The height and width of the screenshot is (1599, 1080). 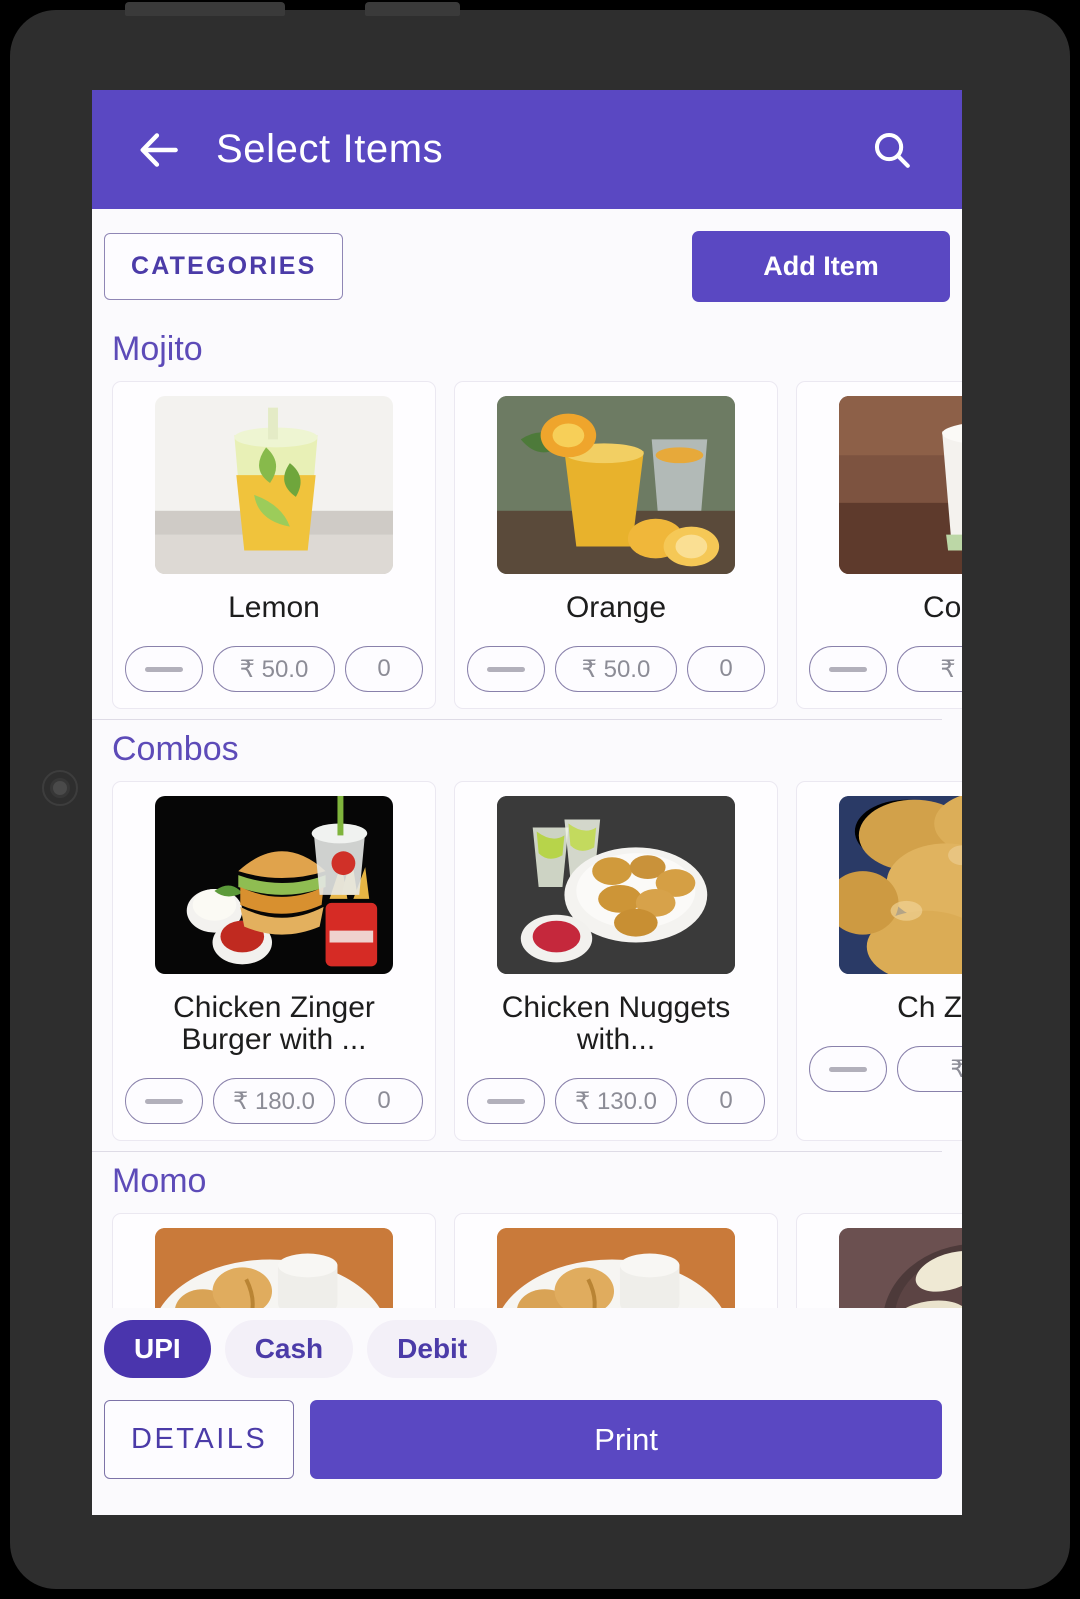 What do you see at coordinates (224, 266) in the screenshot?
I see `categories-button: CATEGORIES` at bounding box center [224, 266].